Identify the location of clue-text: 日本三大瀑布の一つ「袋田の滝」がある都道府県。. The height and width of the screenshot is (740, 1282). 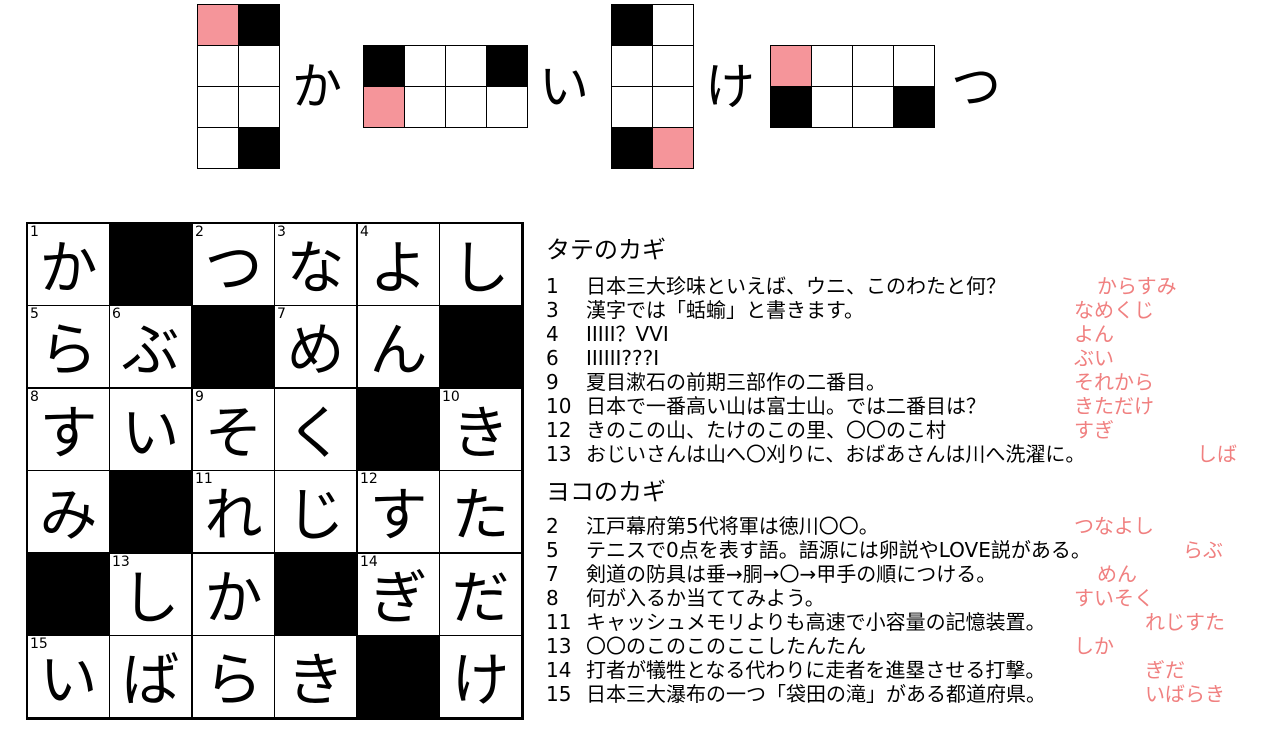
(816, 694).